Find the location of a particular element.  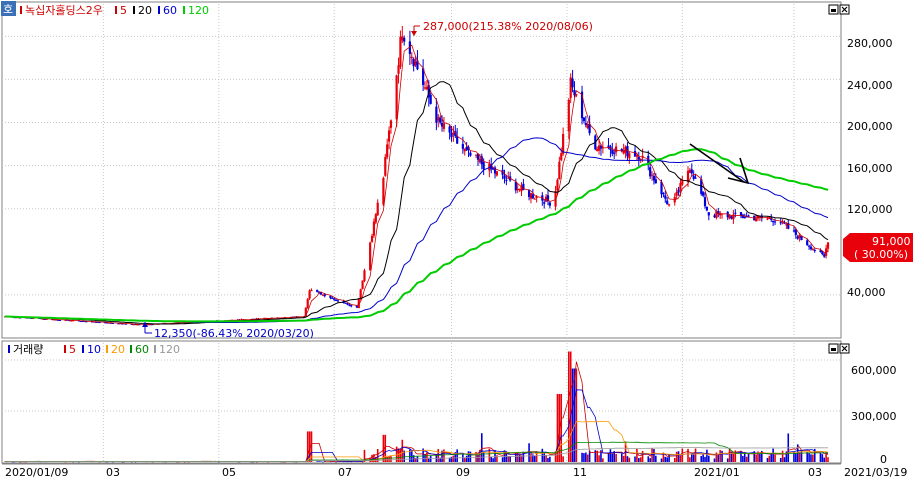

volume-y-axis: 600,000 300,000 0 is located at coordinates (874, 415).